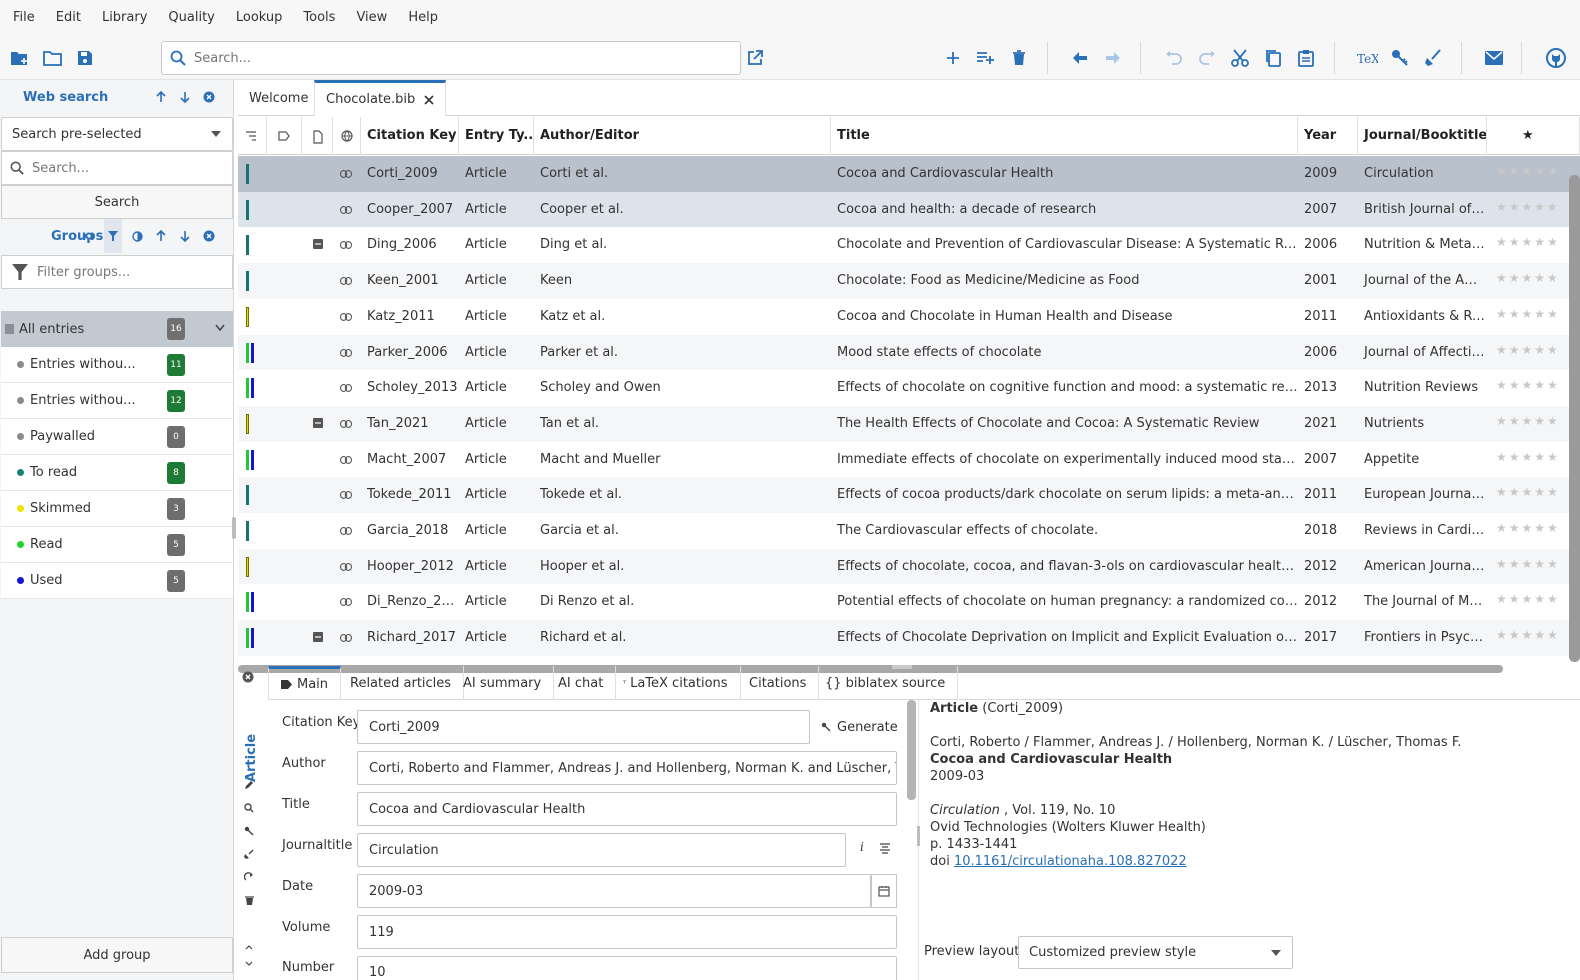 The width and height of the screenshot is (1580, 980). What do you see at coordinates (682, 136) in the screenshot?
I see `header-author: Author/Editor` at bounding box center [682, 136].